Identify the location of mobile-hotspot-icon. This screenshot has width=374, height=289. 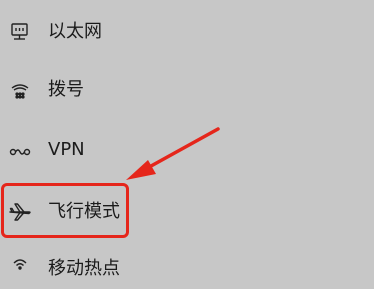
(20, 269).